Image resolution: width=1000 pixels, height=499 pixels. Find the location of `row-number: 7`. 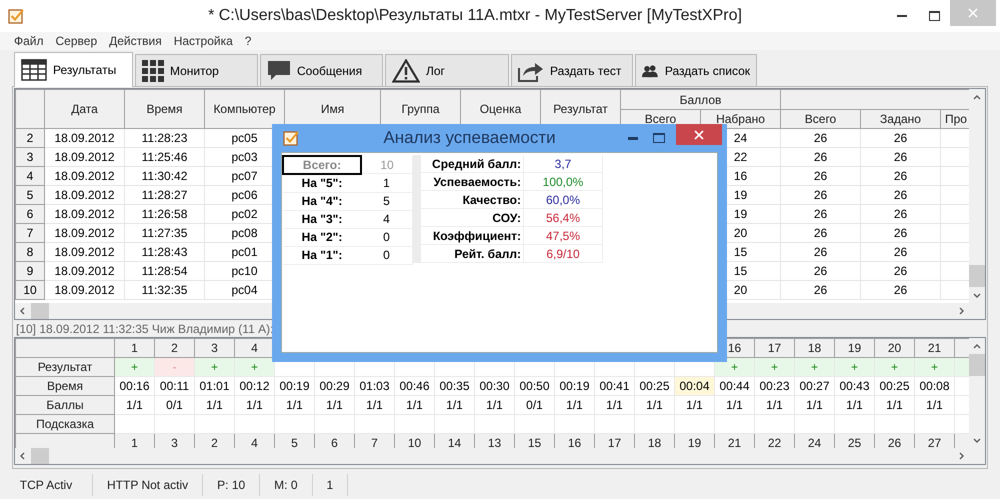

row-number: 7 is located at coordinates (30, 233).